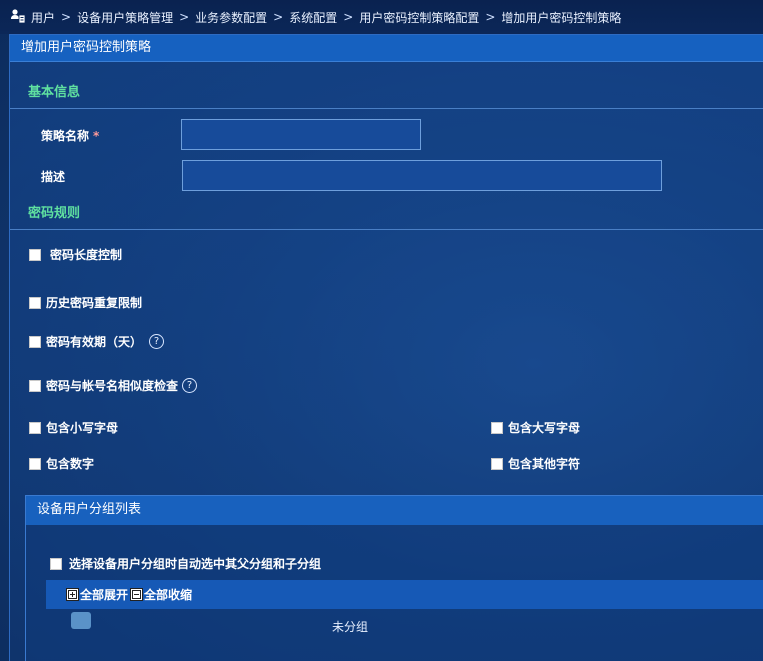  What do you see at coordinates (35, 341) in the screenshot?
I see `validity-days-checkbox` at bounding box center [35, 341].